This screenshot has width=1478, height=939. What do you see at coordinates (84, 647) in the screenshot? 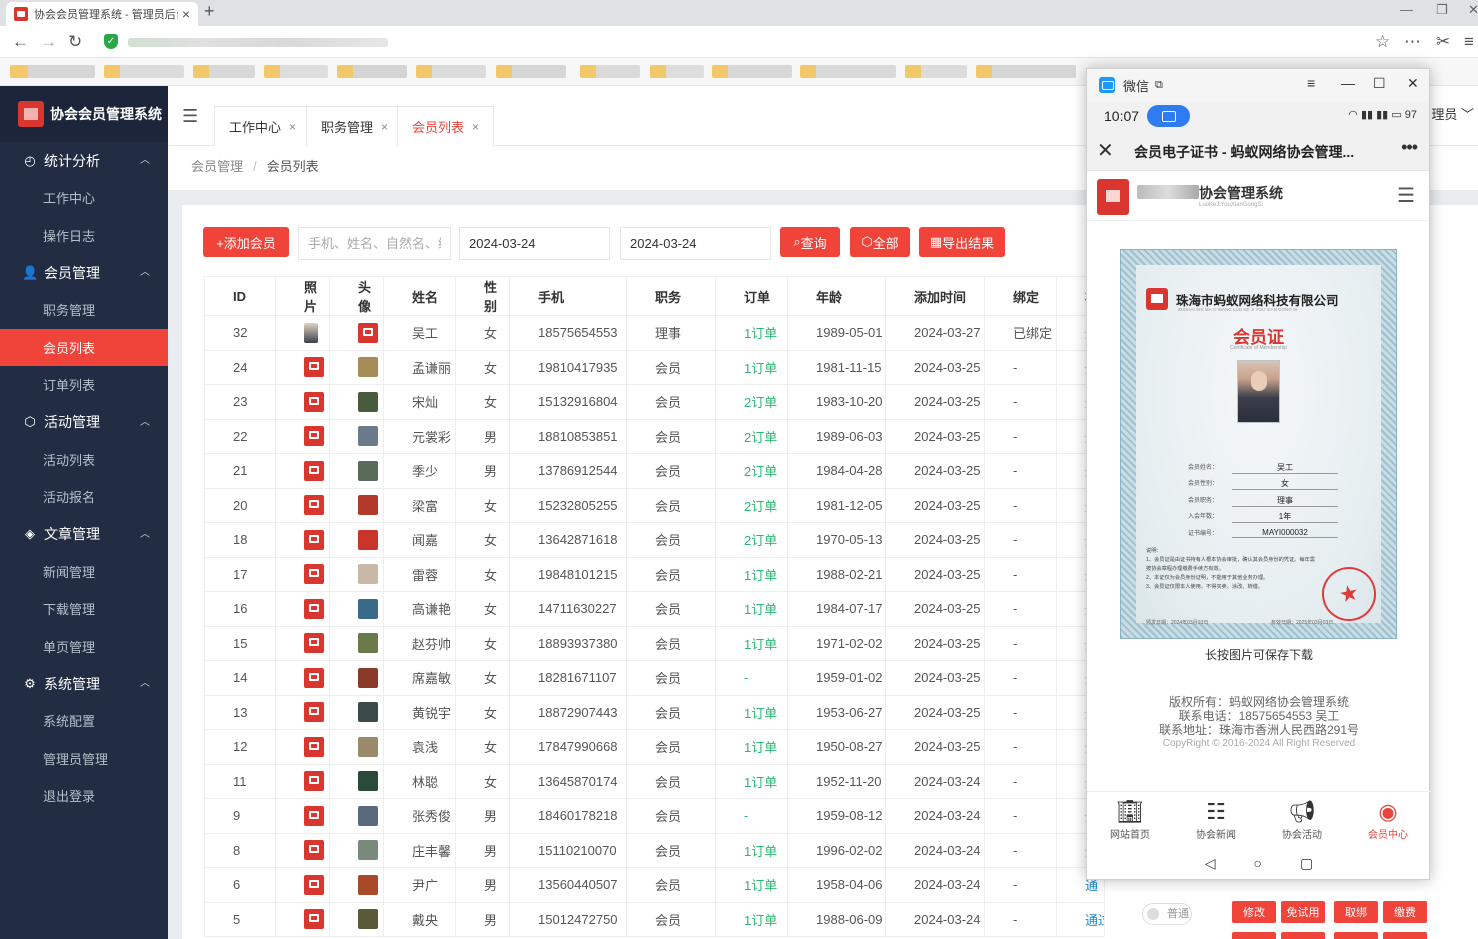
I see `sidebar-item-single-pages: 单页管理` at bounding box center [84, 647].